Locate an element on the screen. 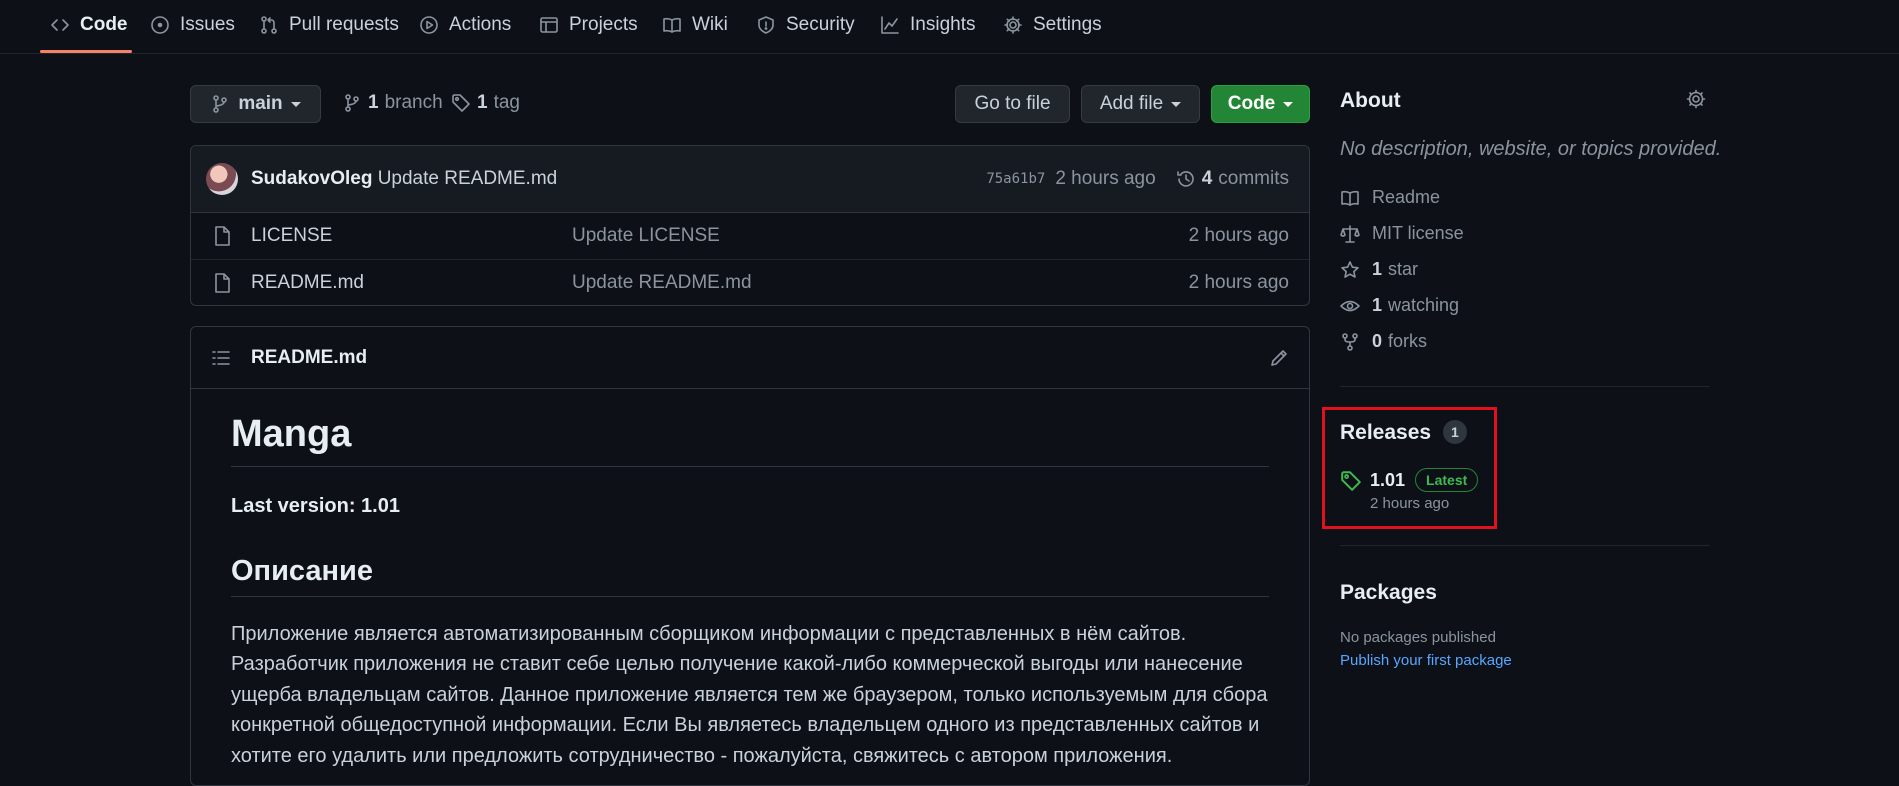  no-packages-text: No packages published is located at coordinates (1418, 637).